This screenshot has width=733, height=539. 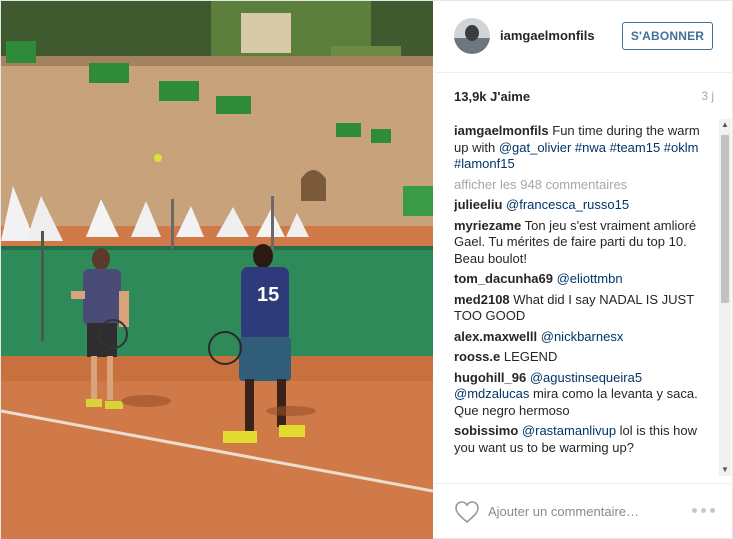 I want to click on scrollbar-thumb, so click(x=725, y=219).